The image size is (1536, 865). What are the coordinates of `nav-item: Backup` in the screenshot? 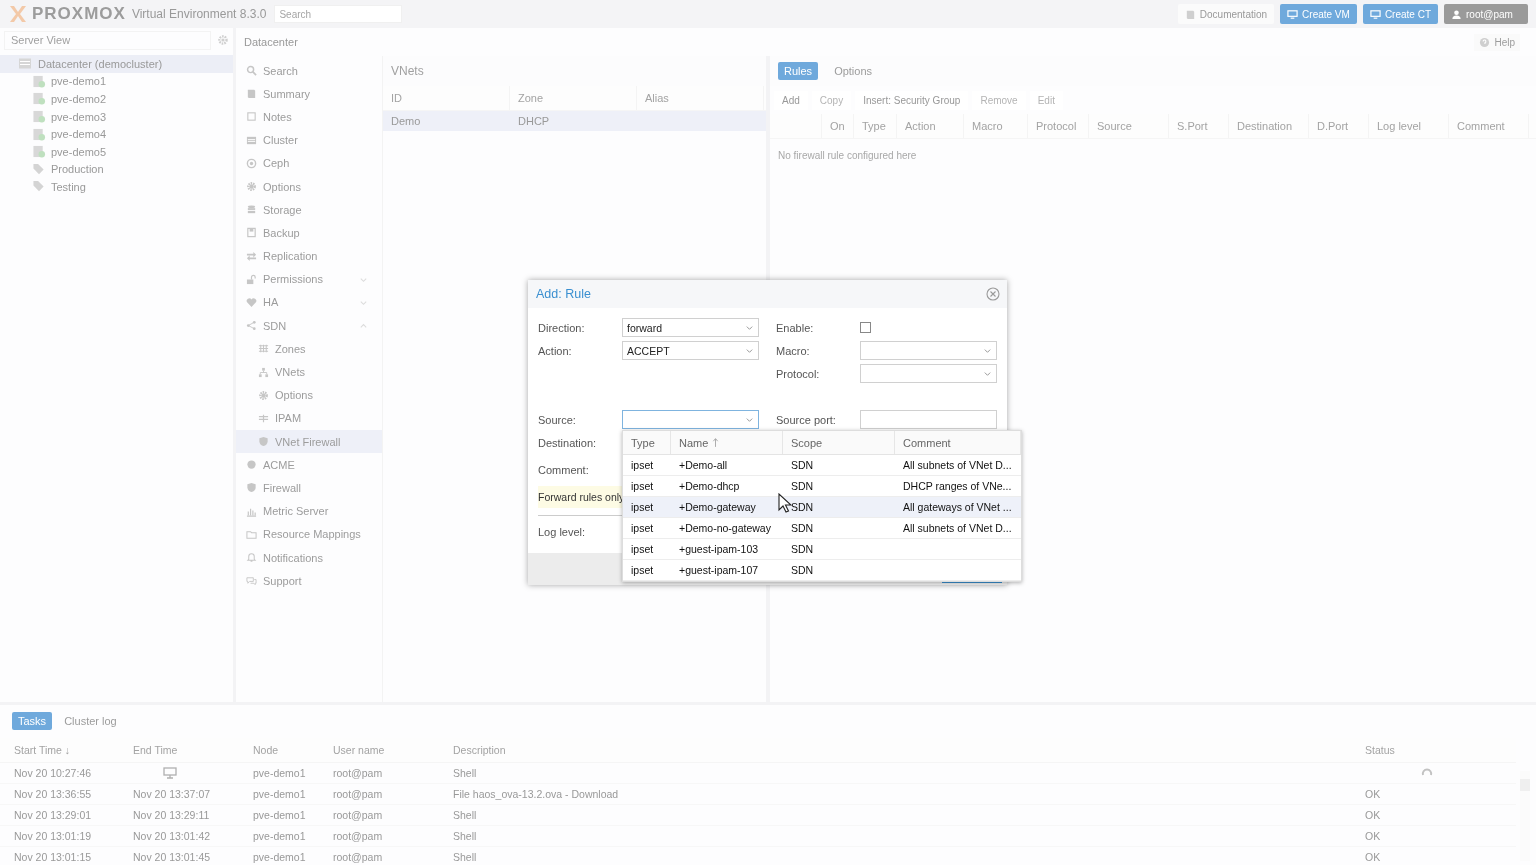 It's located at (309, 233).